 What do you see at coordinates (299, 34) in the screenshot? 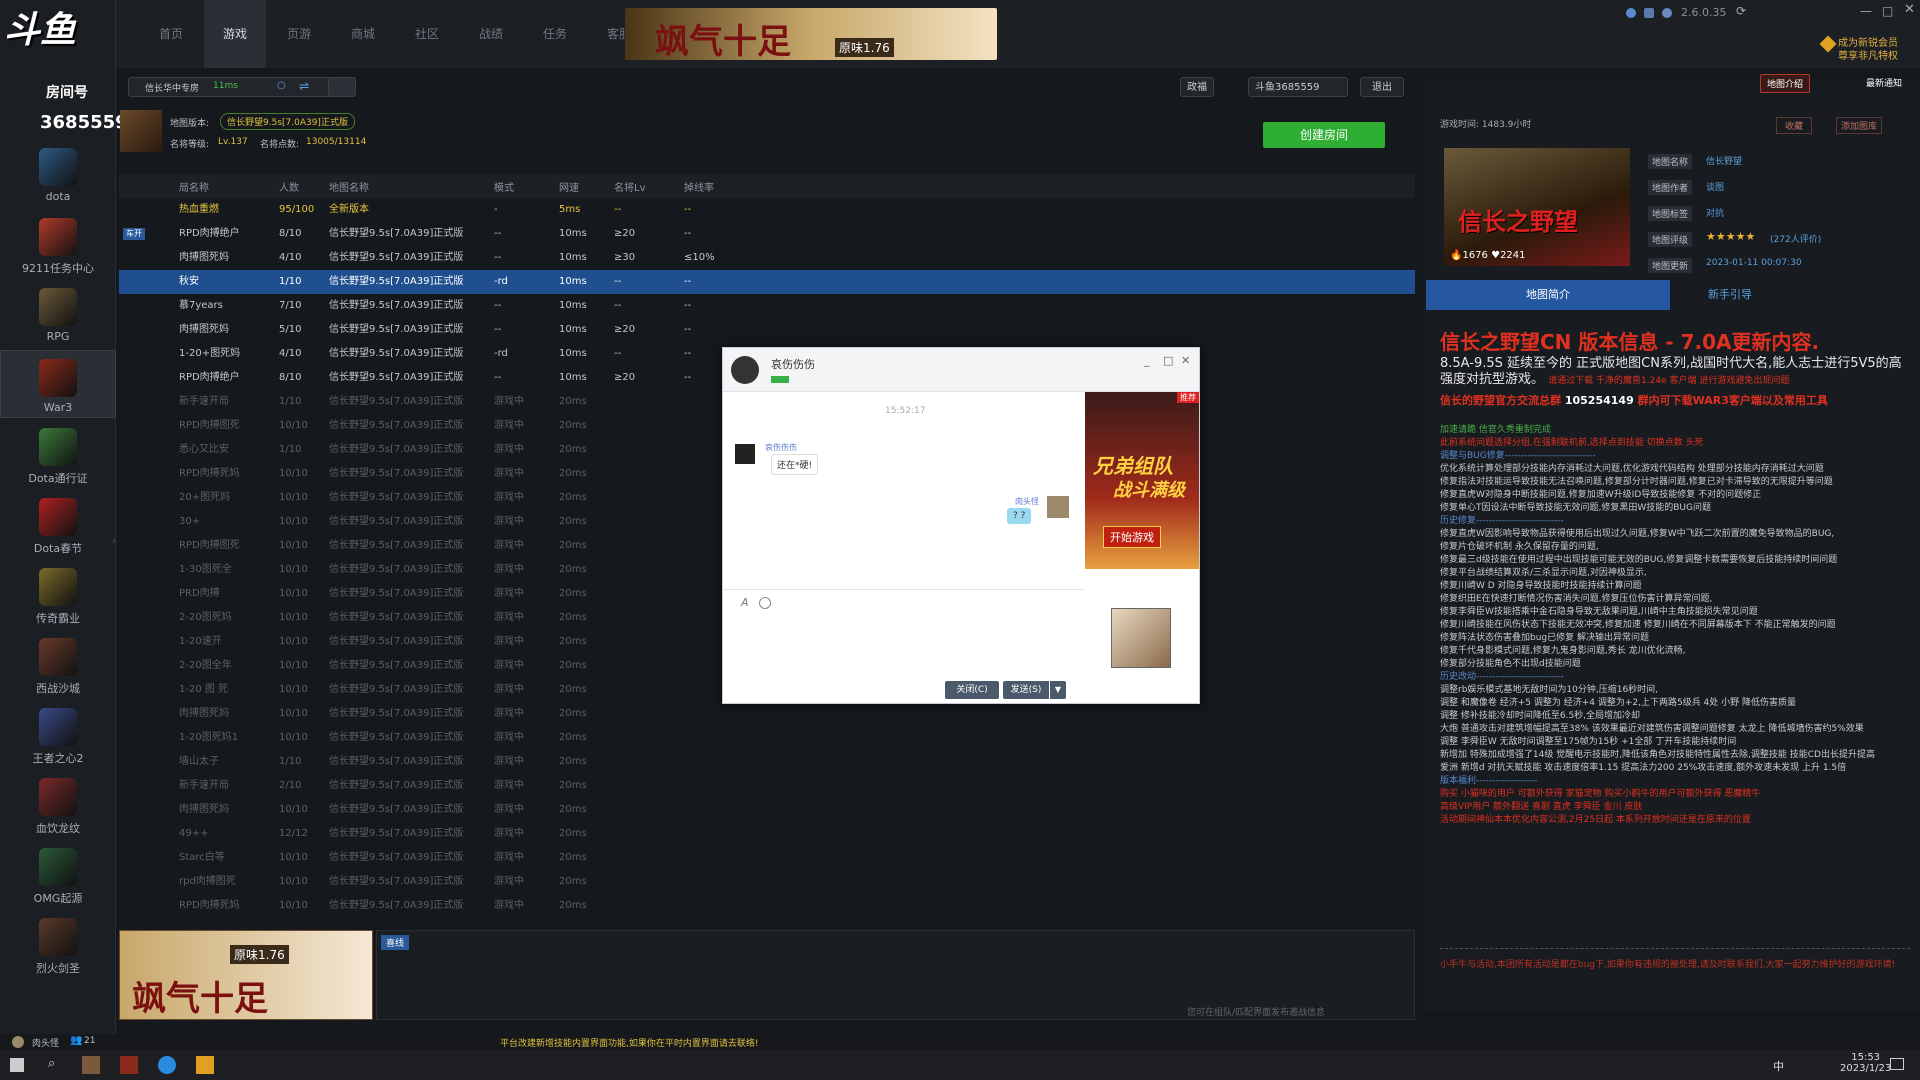
I see `tab-2: 页游` at bounding box center [299, 34].